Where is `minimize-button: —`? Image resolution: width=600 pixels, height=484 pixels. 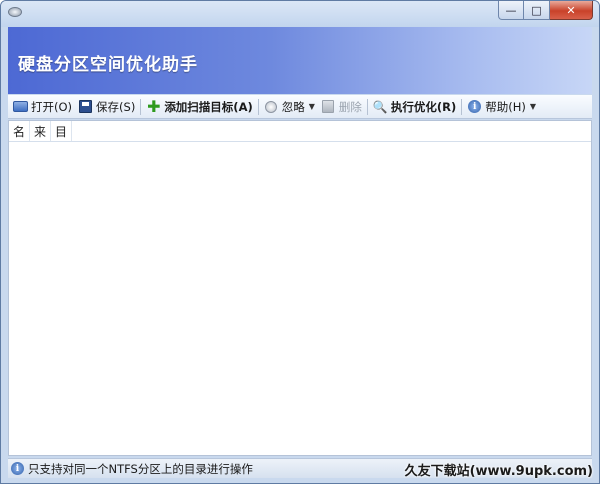 minimize-button: — is located at coordinates (511, 10).